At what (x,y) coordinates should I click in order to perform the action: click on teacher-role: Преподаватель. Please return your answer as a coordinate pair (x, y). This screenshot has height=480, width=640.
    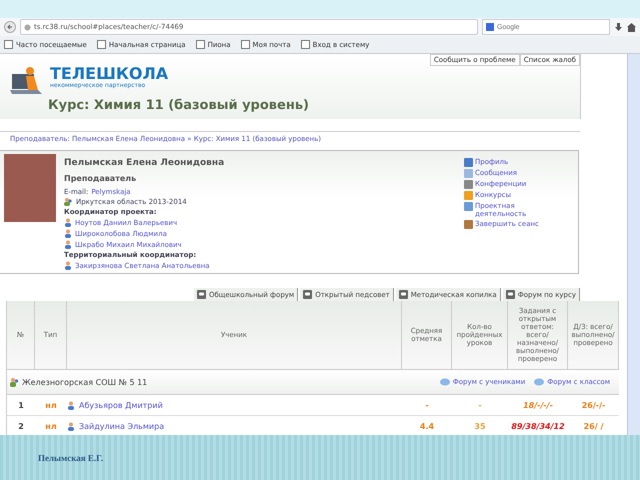
    Looking at the image, I should click on (101, 178).